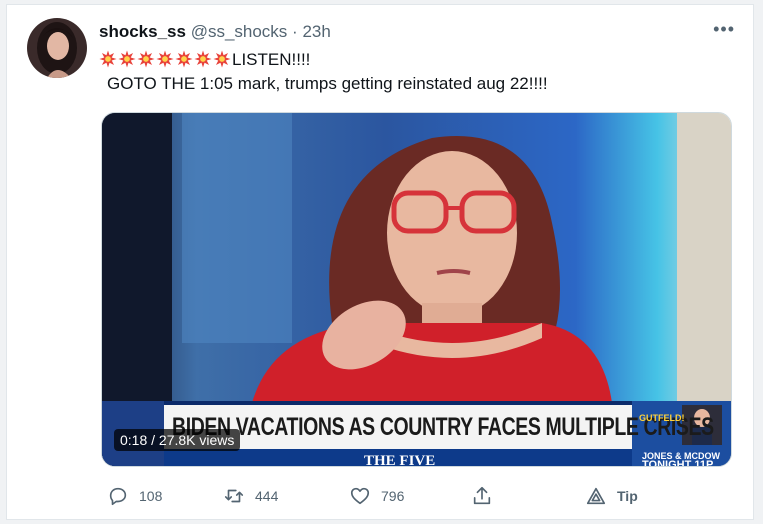  Describe the element at coordinates (151, 496) in the screenshot. I see `reply-count: 108` at that location.